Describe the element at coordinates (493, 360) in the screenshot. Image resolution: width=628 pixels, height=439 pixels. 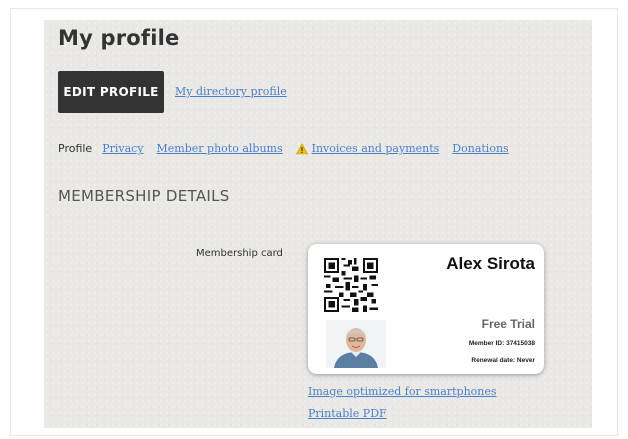
I see `card-renewal-label: Renewal date:` at that location.